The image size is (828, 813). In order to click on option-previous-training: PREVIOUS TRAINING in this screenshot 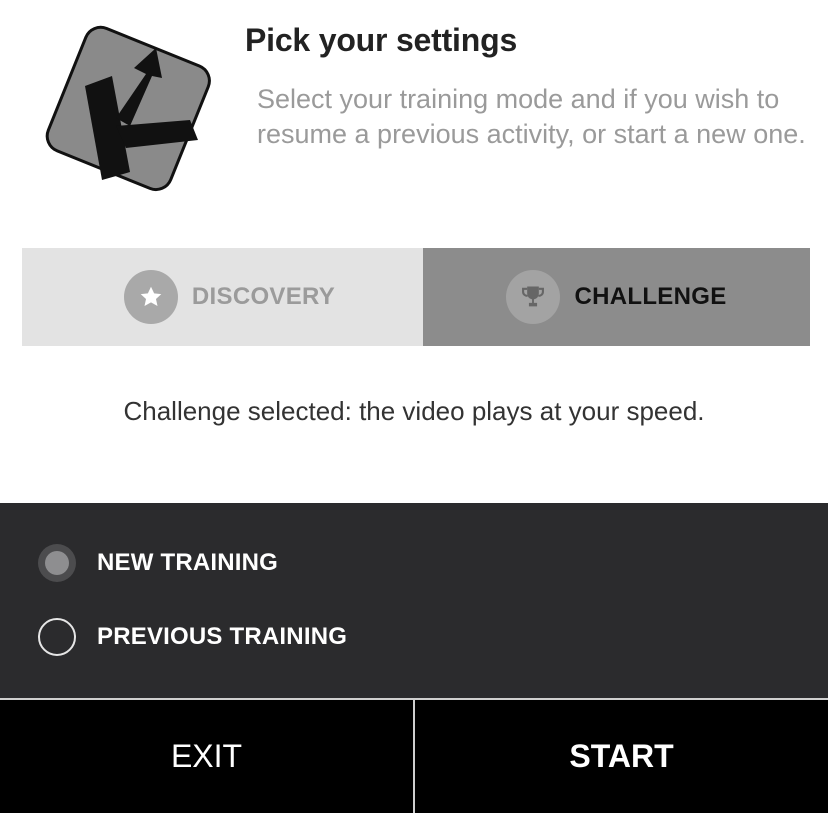, I will do `click(192, 637)`.